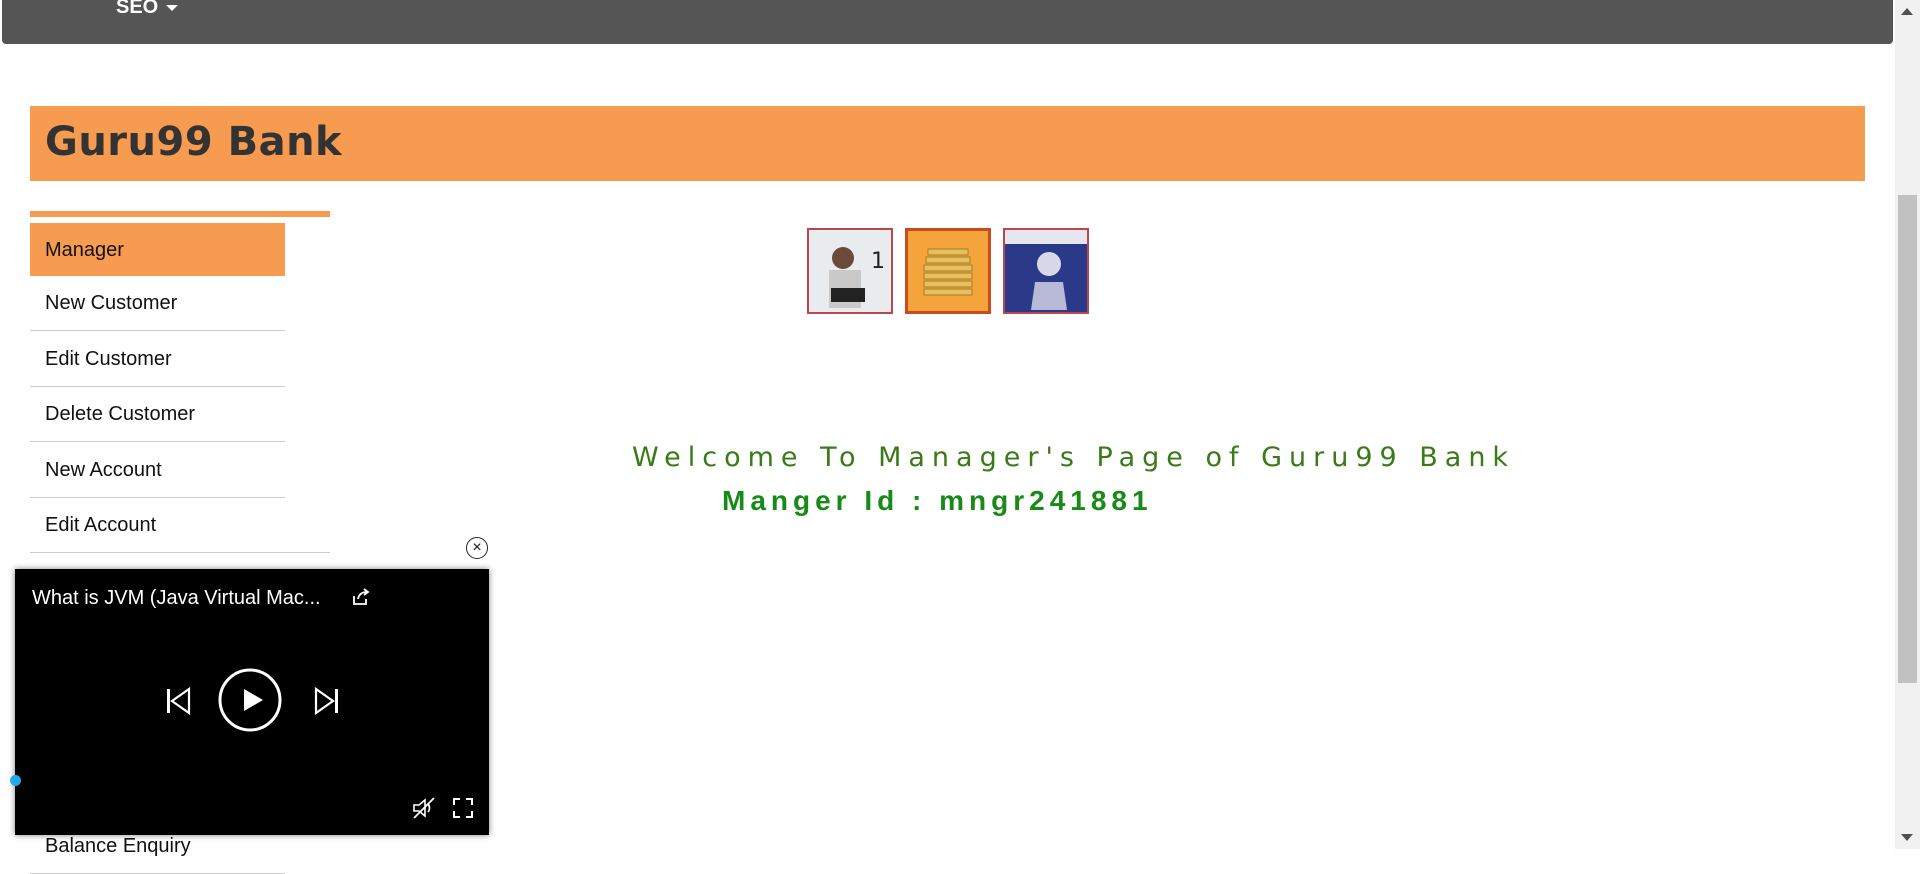 The image size is (1920, 874). I want to click on fullscreen-icon, so click(463, 808).